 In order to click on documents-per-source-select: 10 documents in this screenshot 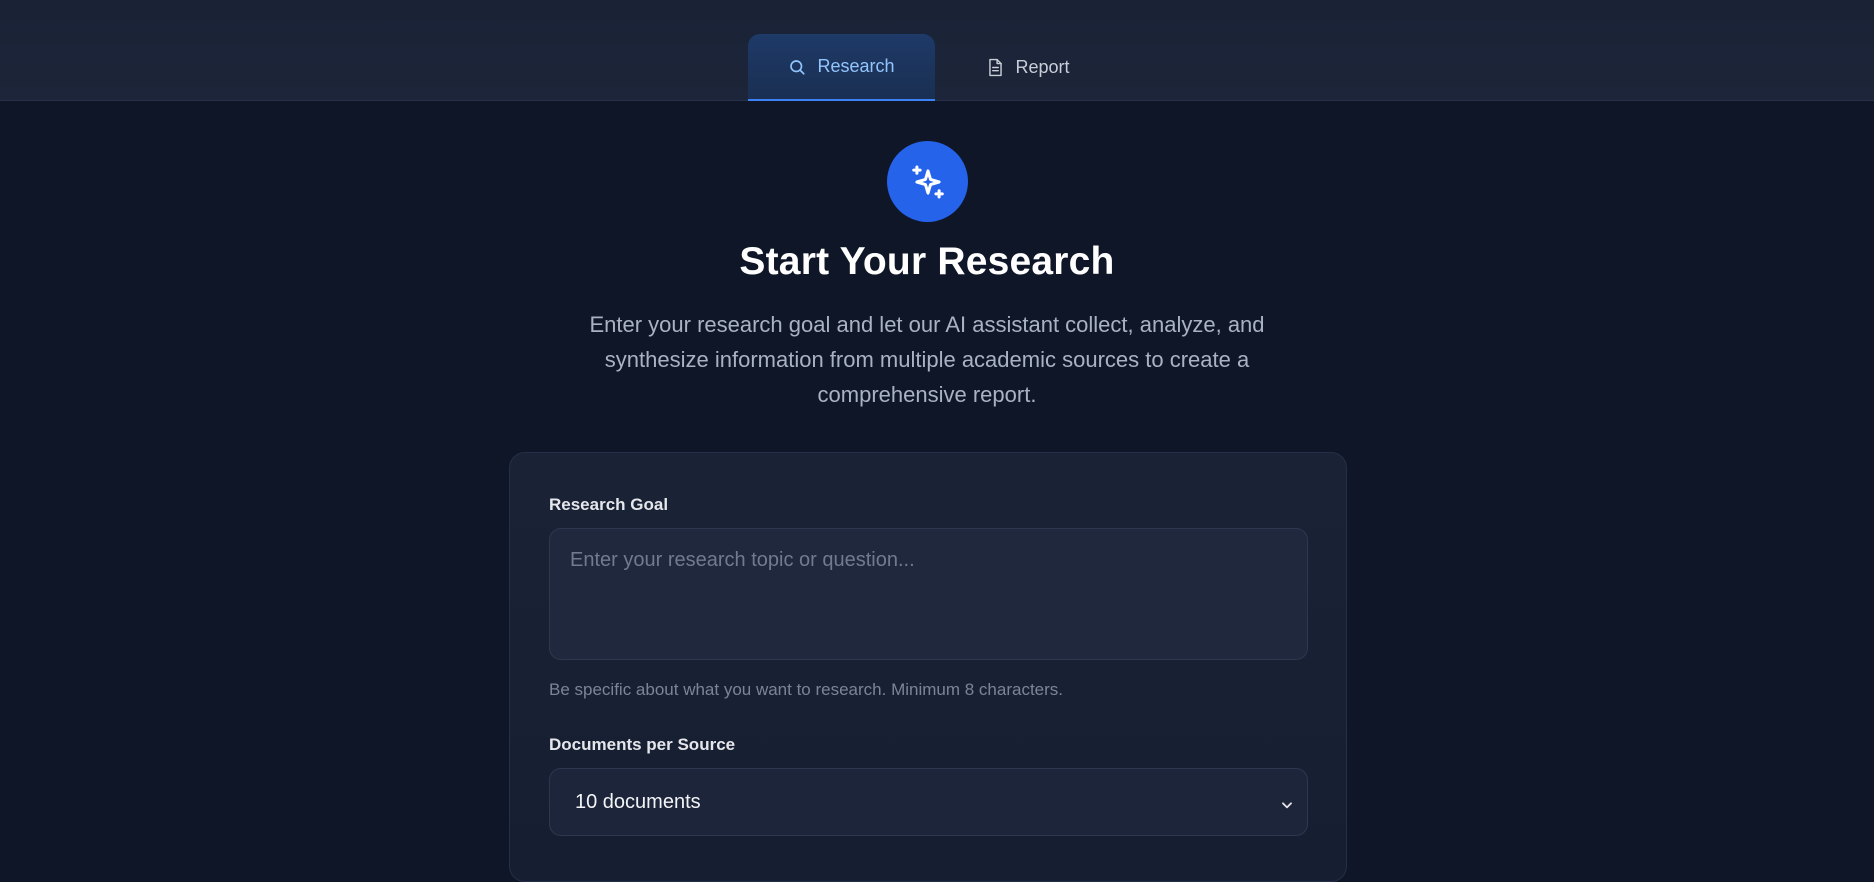, I will do `click(928, 802)`.